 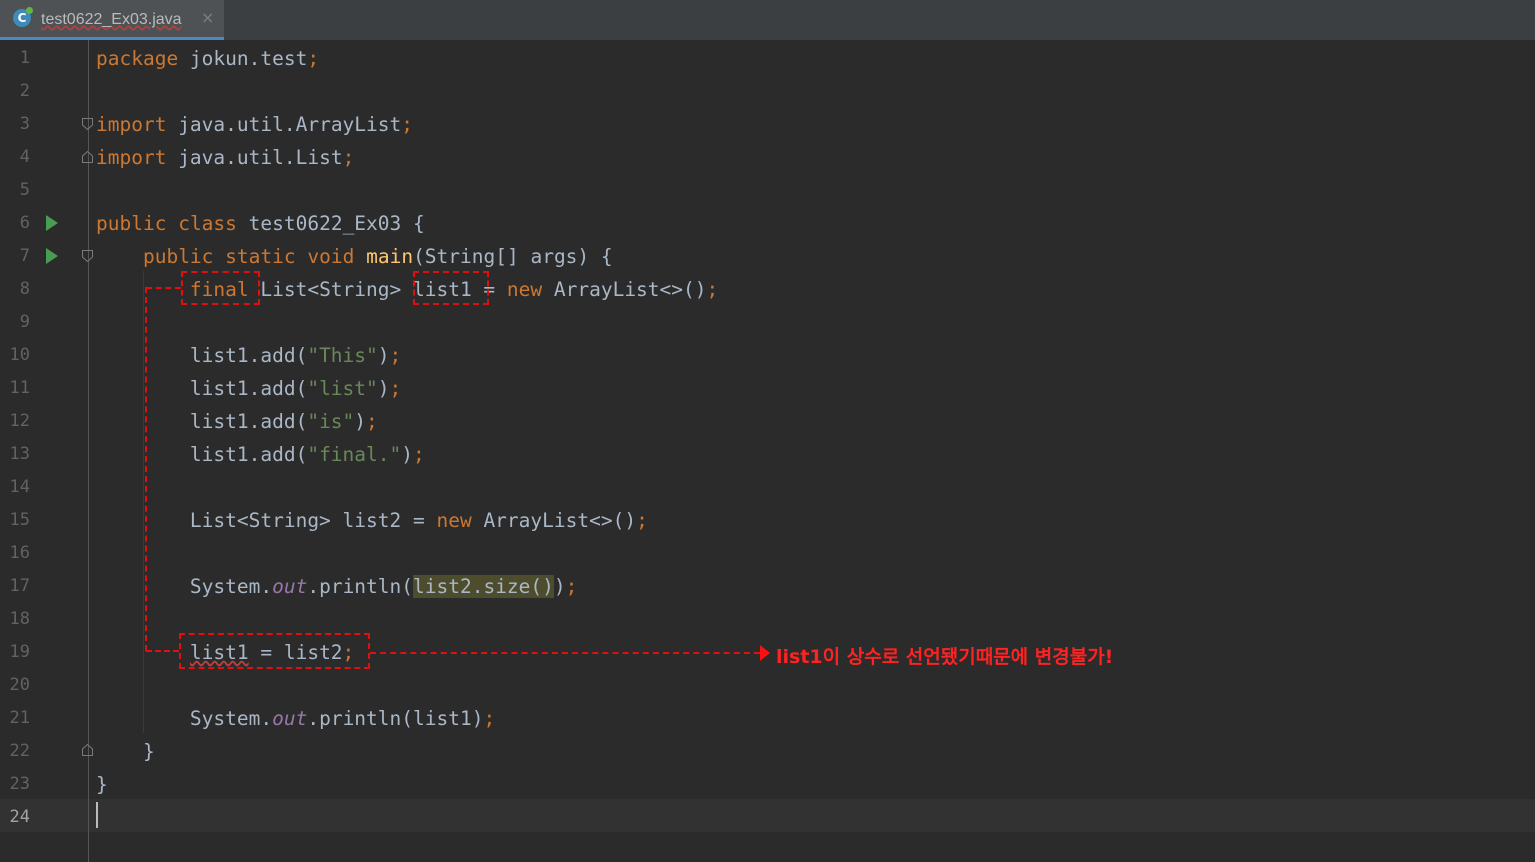 I want to click on code-line-11: 11 list1.add("list");, so click(x=767, y=388).